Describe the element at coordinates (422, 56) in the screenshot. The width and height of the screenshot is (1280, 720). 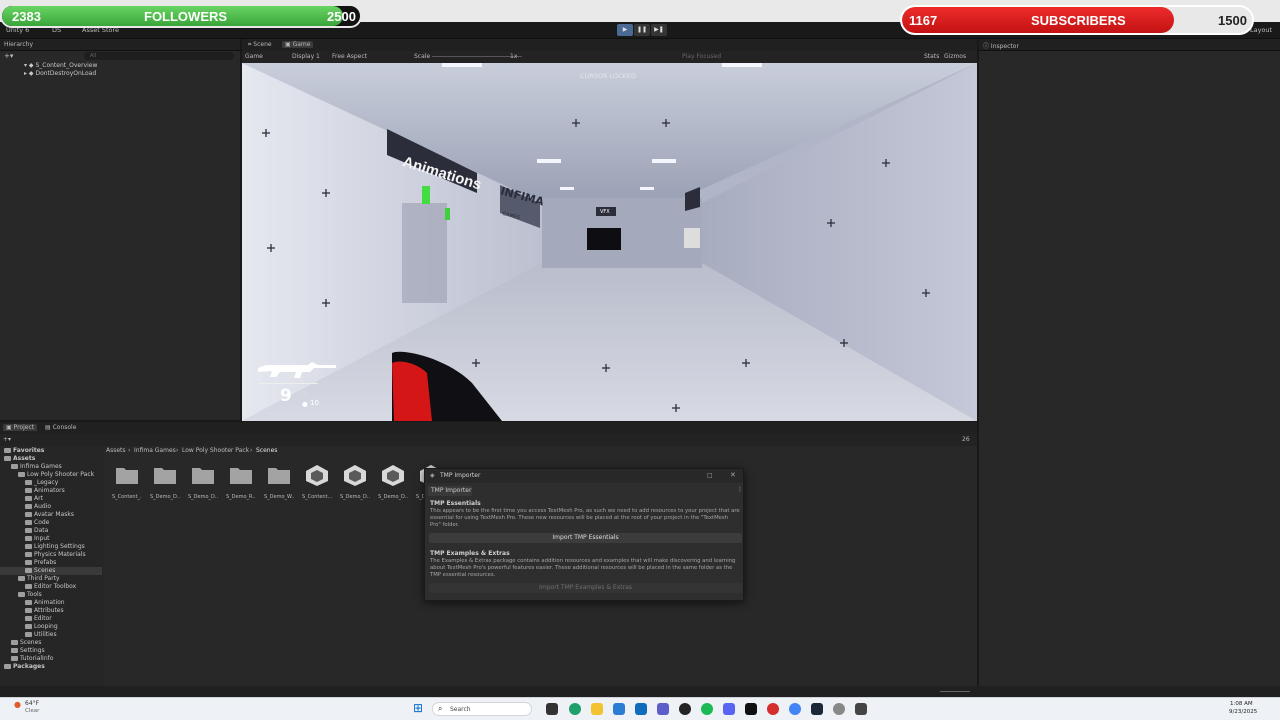
I see `scale-label: Scale` at that location.